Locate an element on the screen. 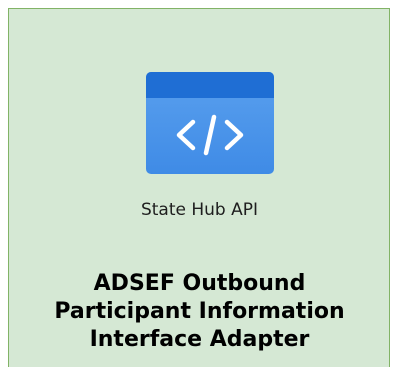  service-label: State Hub API is located at coordinates (199, 210).